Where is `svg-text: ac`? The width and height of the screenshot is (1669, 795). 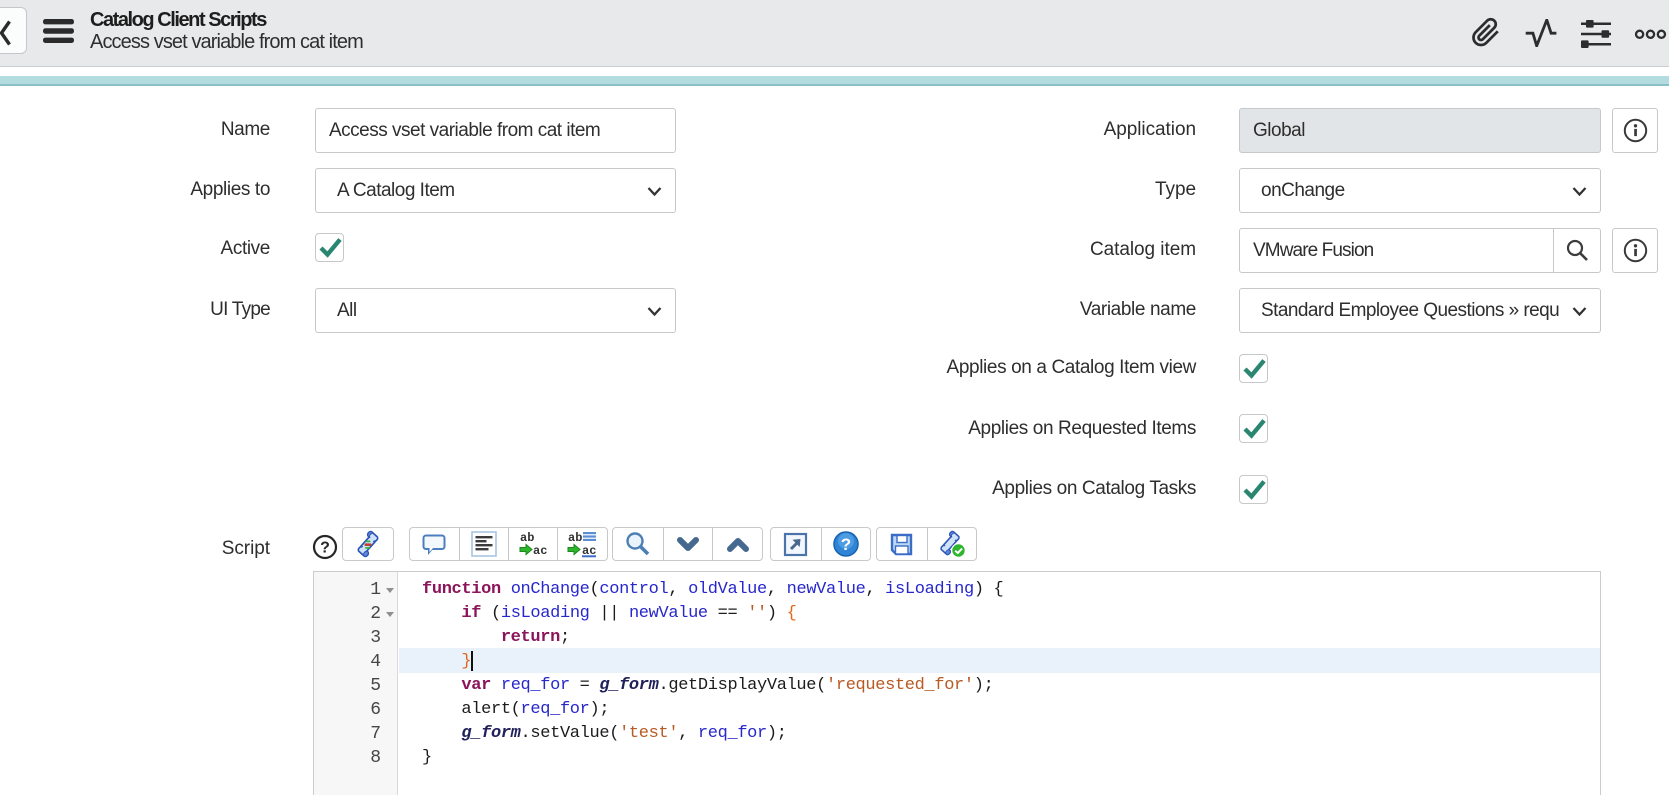
svg-text: ac is located at coordinates (540, 551).